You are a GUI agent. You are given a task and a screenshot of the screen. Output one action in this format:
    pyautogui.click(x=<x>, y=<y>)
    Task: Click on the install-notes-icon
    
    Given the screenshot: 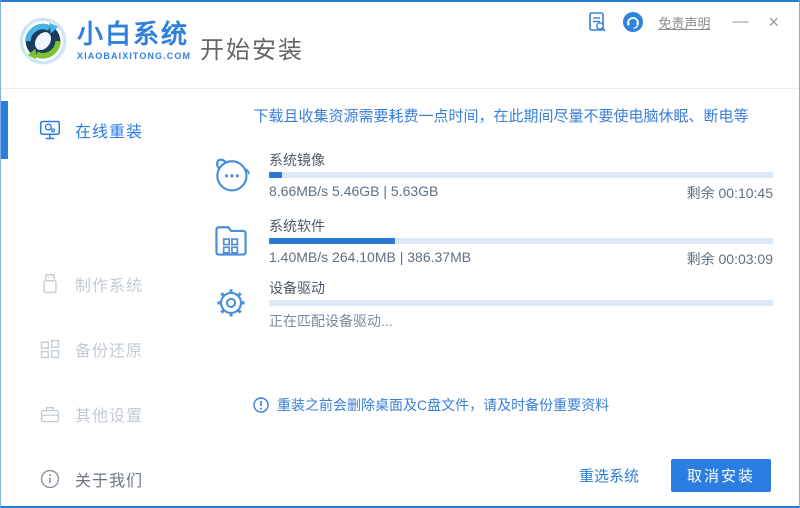 What is the action you would take?
    pyautogui.click(x=597, y=22)
    